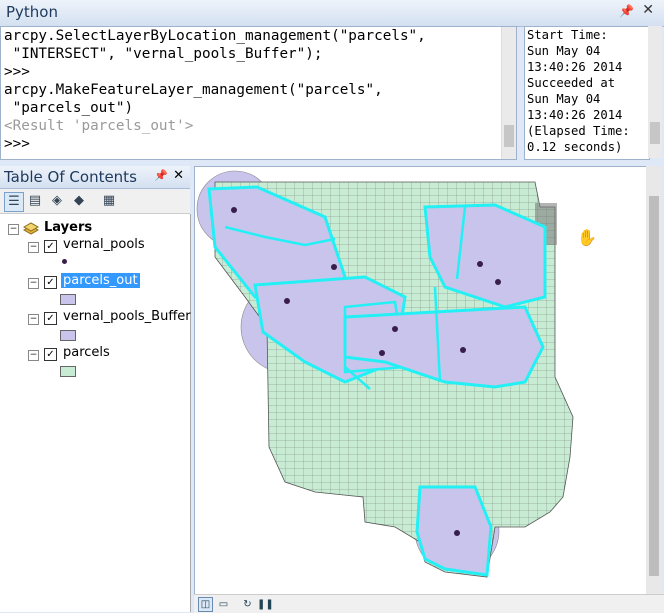 Image resolution: width=664 pixels, height=613 pixels. What do you see at coordinates (70, 177) in the screenshot?
I see `toc-title: Table Of Contents` at bounding box center [70, 177].